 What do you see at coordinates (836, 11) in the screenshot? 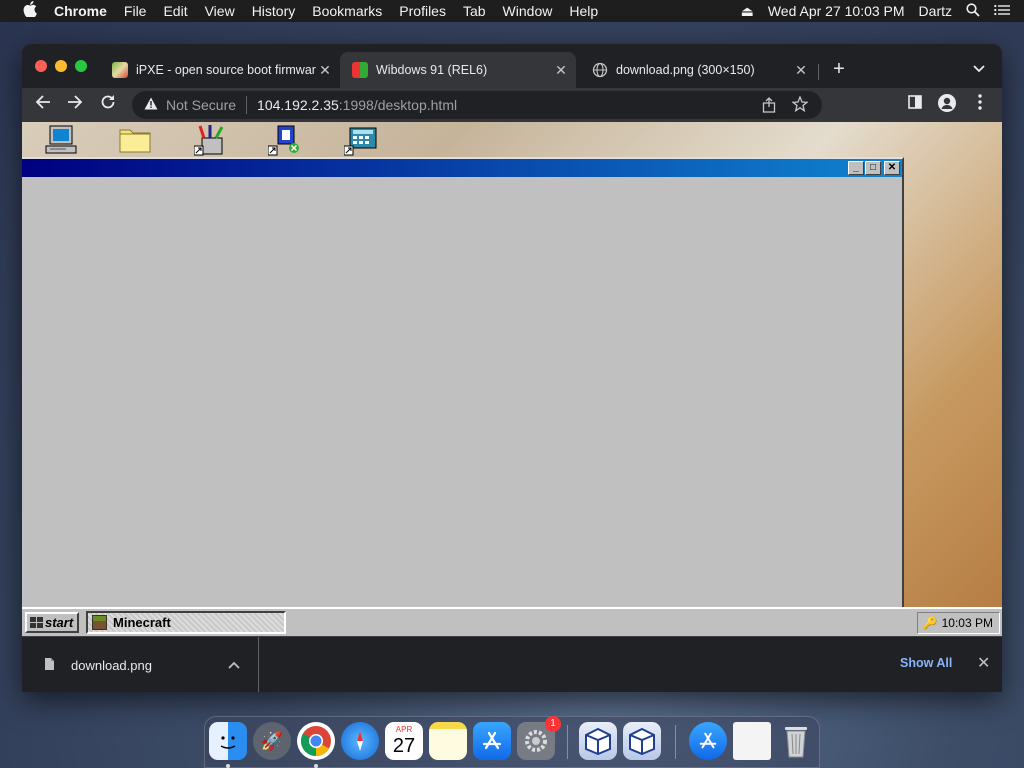
I see `menubar-clock: Wed Apr 27 10:03 PM` at bounding box center [836, 11].